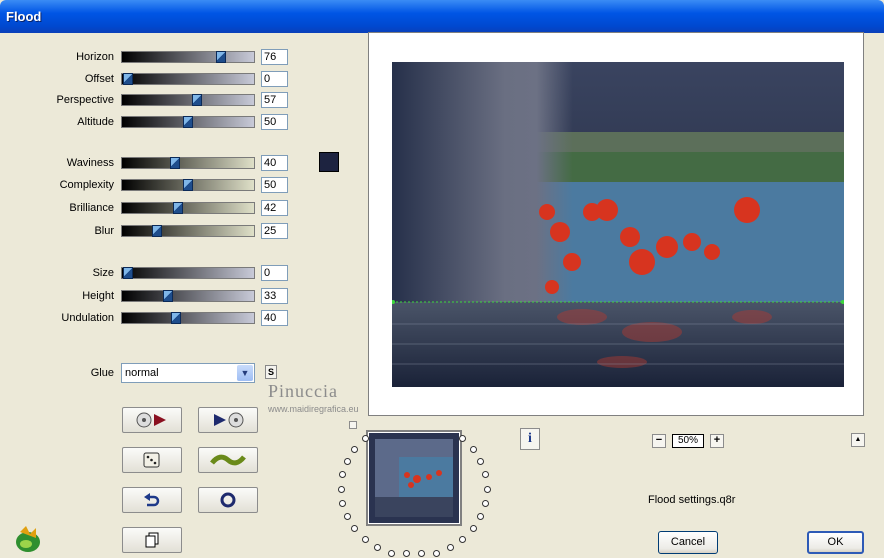 This screenshot has width=884, height=558. Describe the element at coordinates (717, 441) in the screenshot. I see `zoom-in-button: +` at that location.